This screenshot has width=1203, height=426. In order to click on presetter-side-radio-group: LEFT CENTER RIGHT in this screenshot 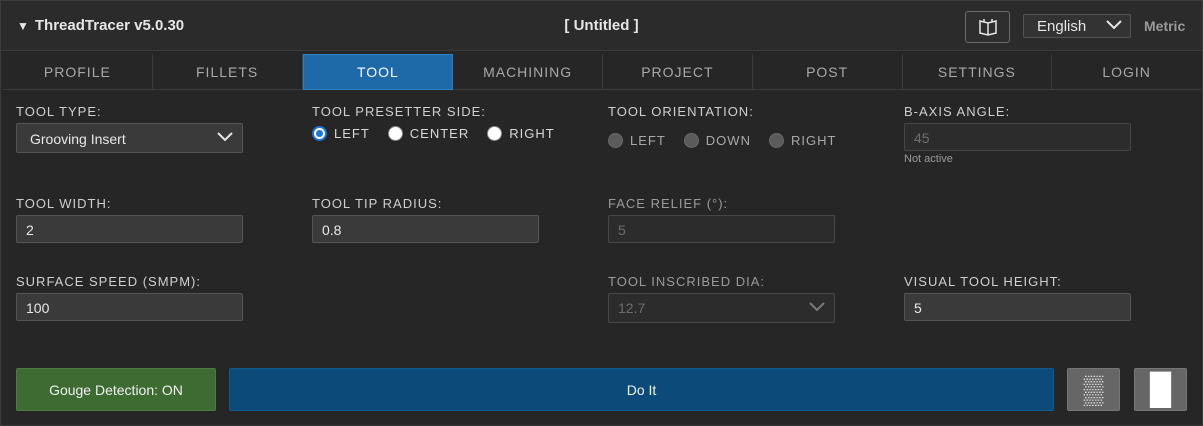, I will do `click(442, 133)`.